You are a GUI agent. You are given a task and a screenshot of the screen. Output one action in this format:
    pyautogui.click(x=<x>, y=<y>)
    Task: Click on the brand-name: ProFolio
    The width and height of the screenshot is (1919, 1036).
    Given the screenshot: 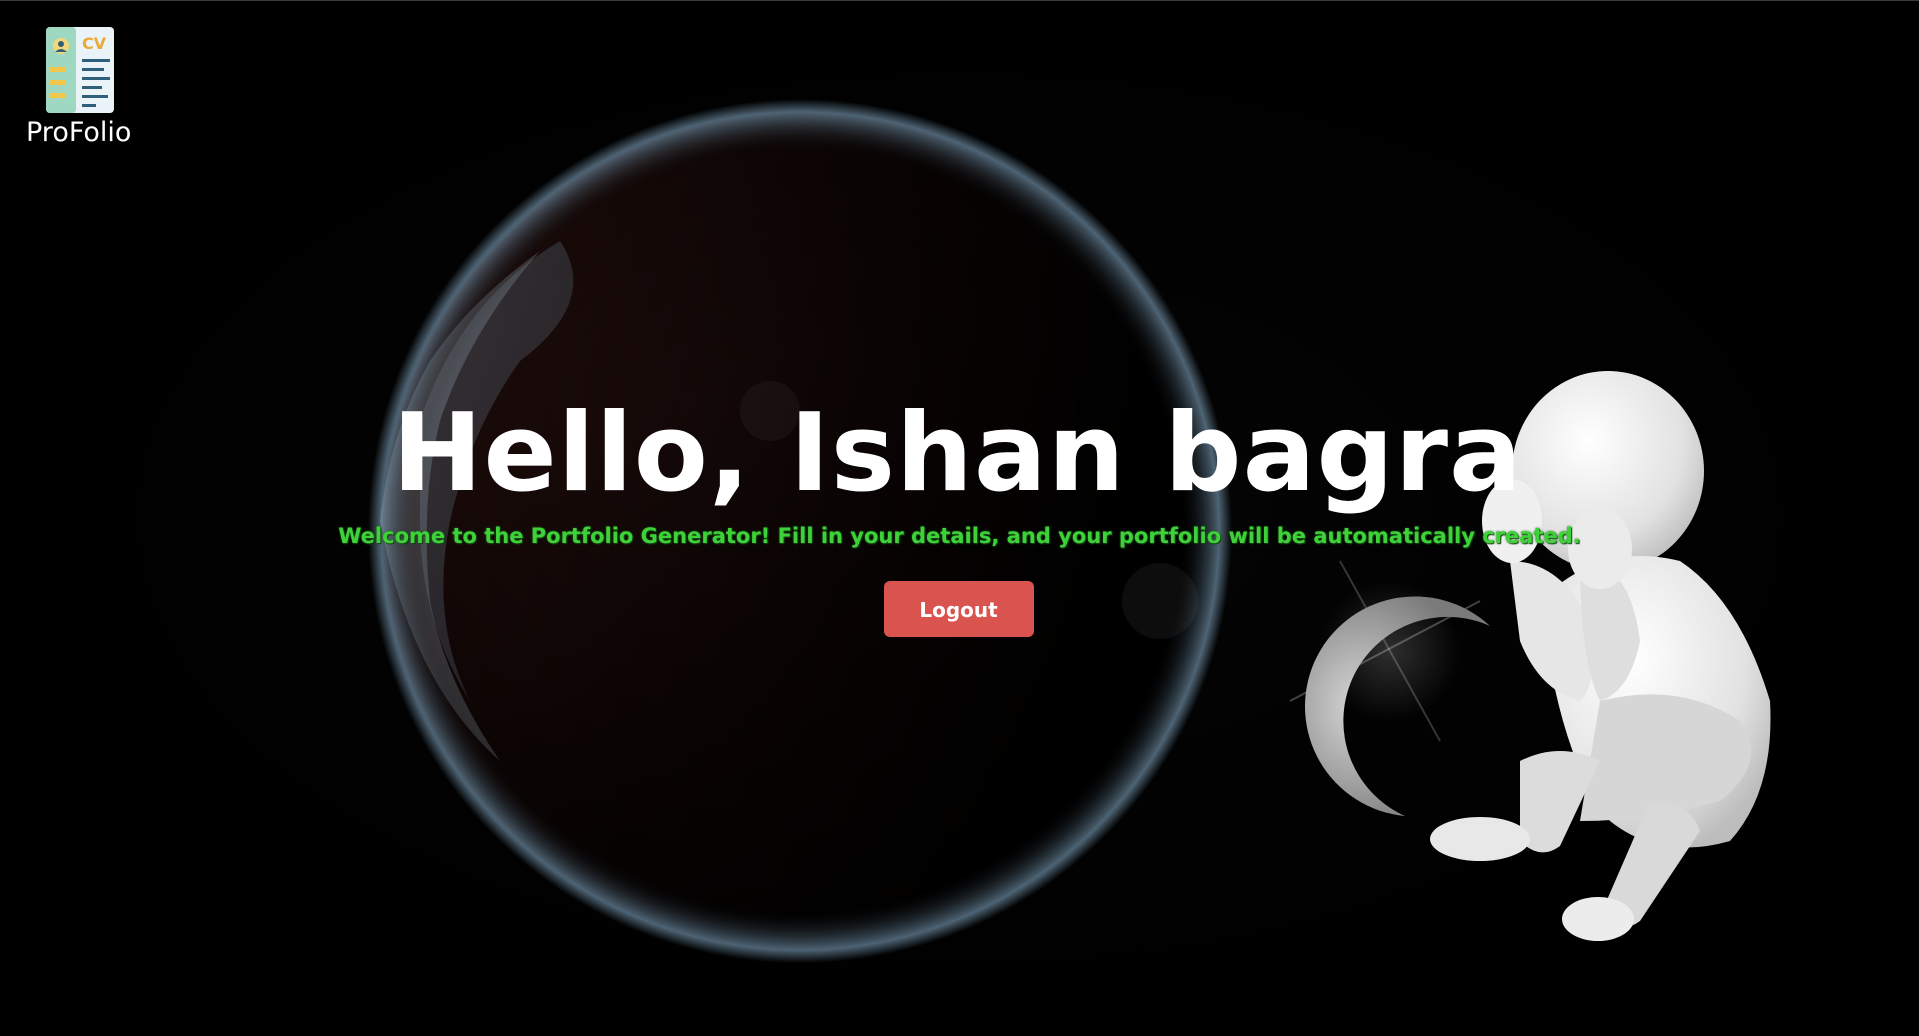 What is the action you would take?
    pyautogui.click(x=79, y=132)
    